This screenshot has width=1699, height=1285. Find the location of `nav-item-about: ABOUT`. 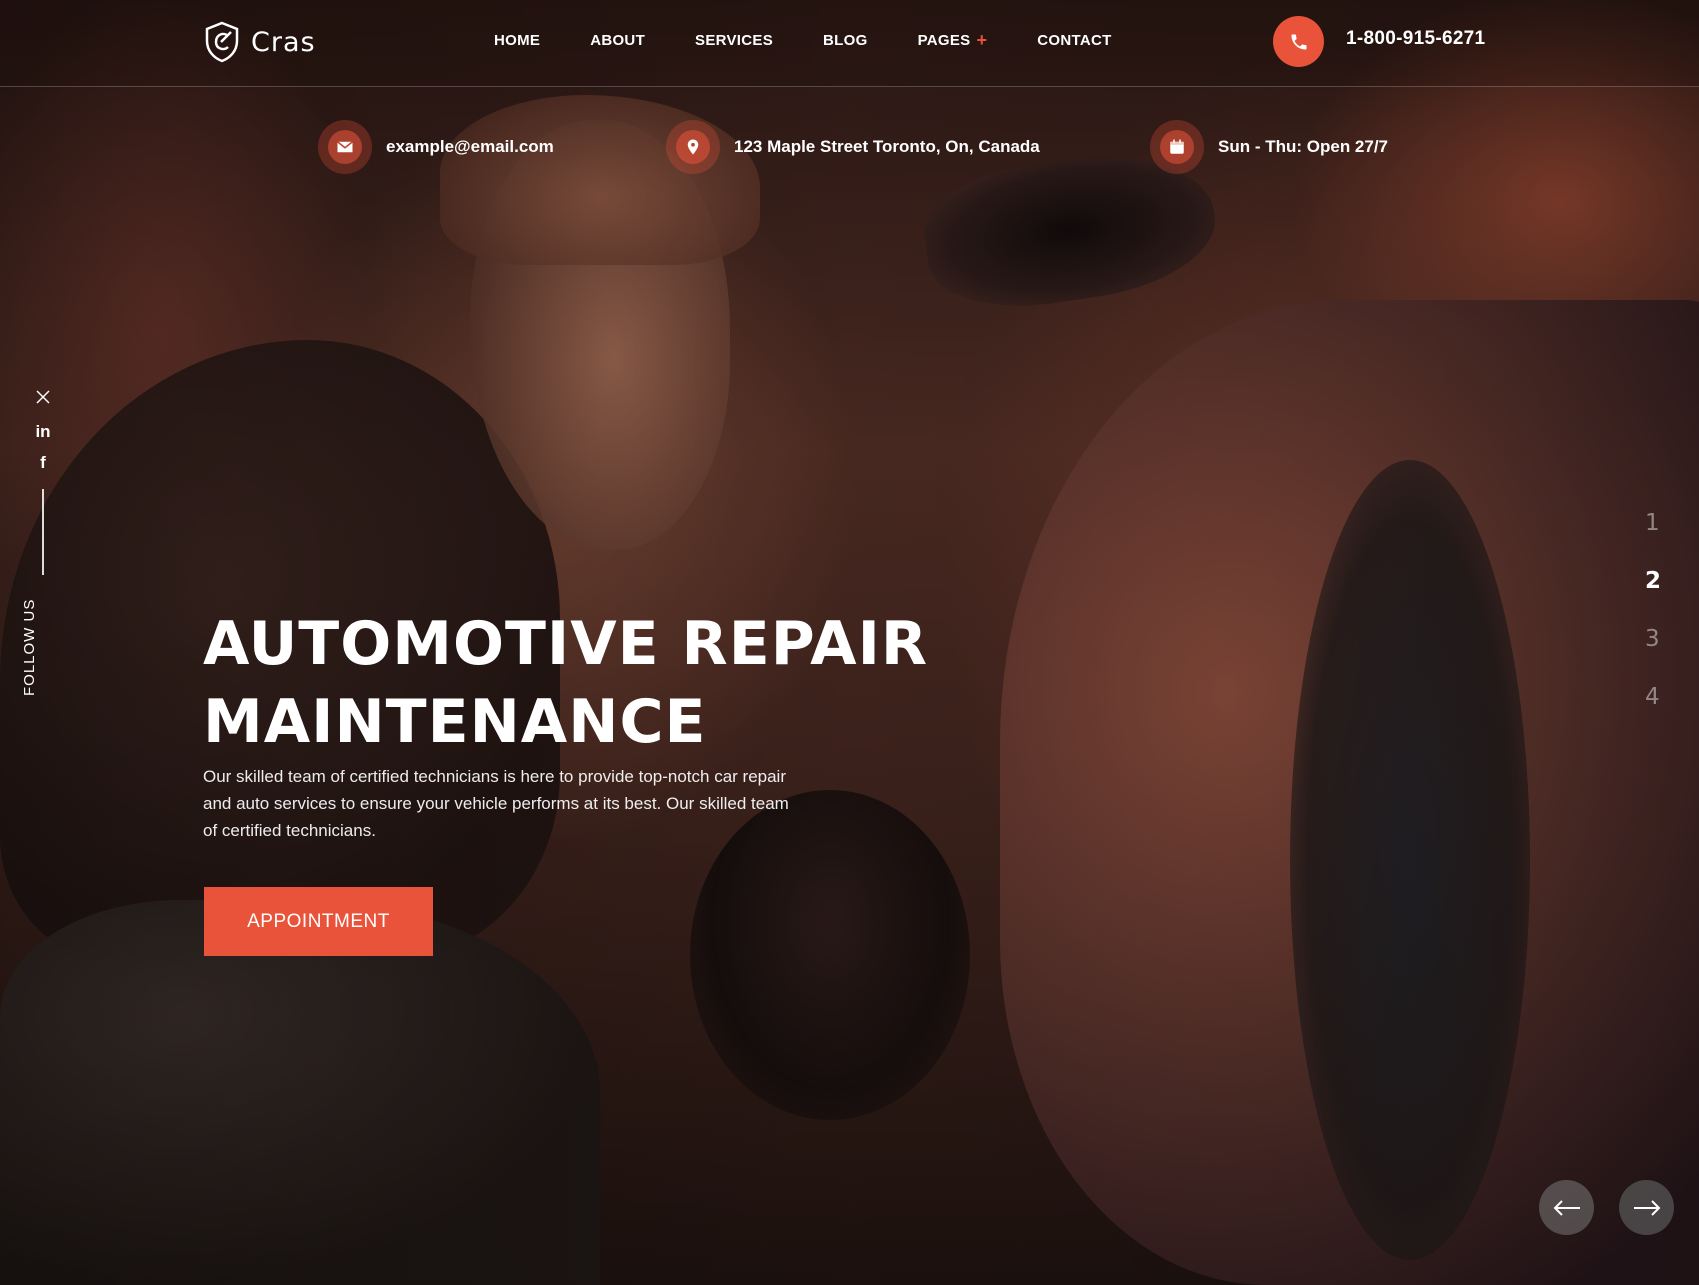

nav-item-about: ABOUT is located at coordinates (617, 40).